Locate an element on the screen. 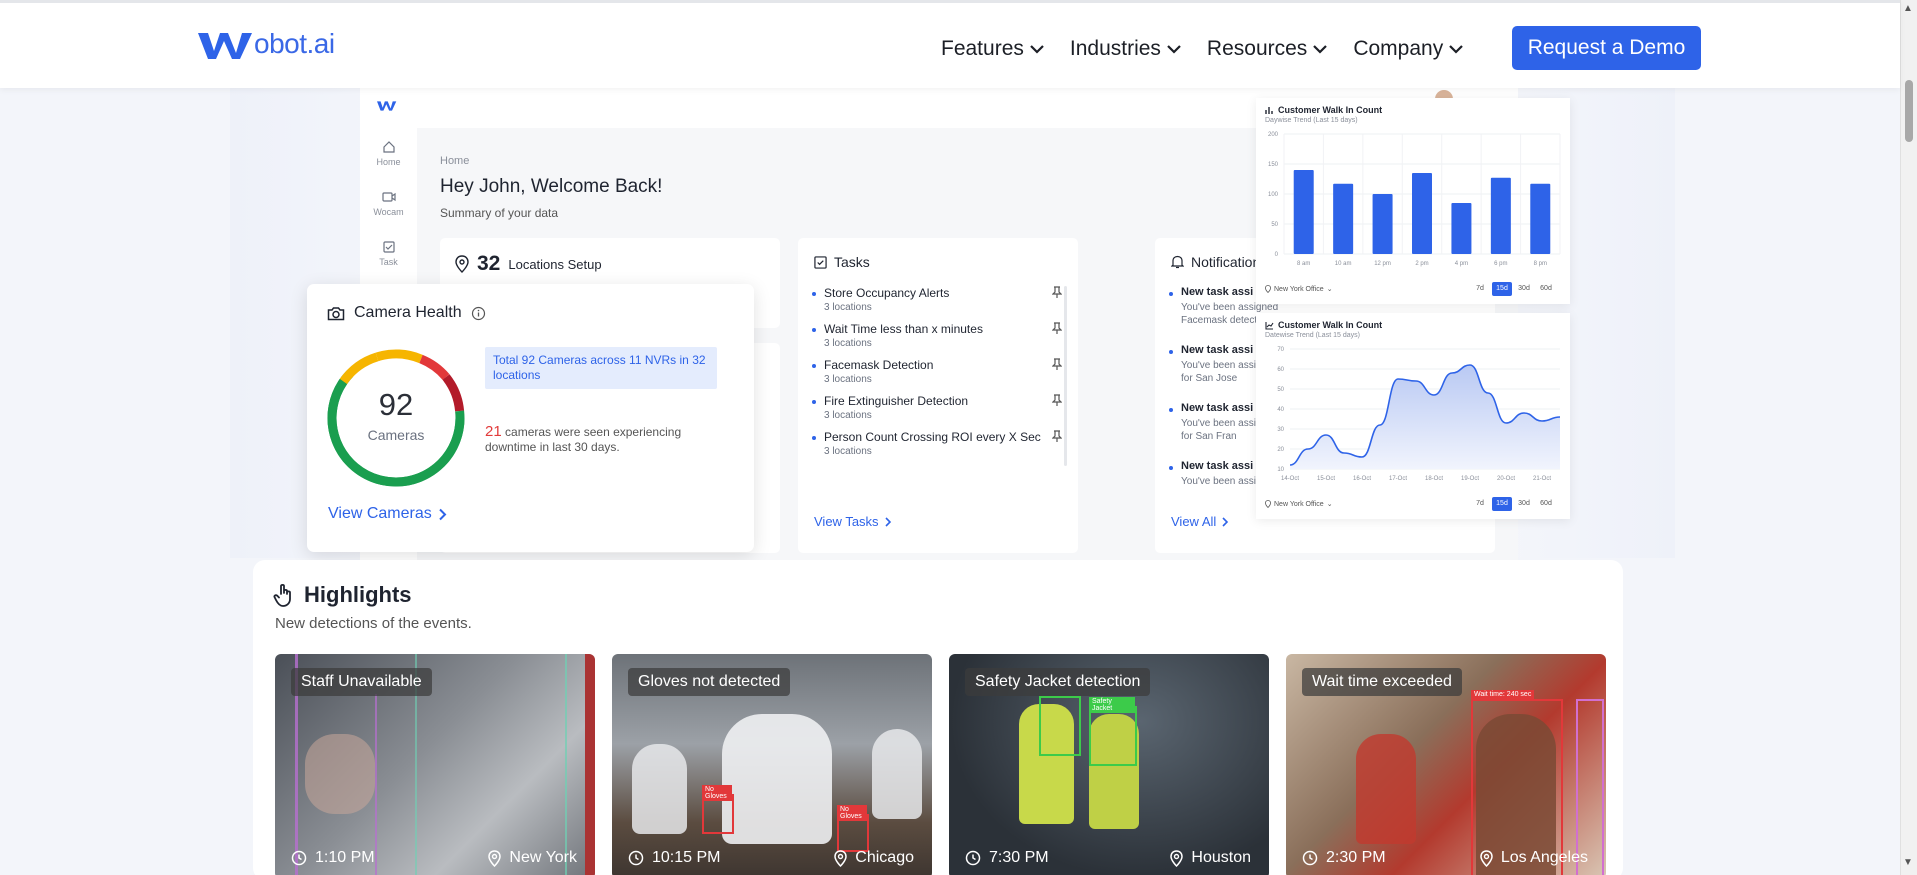  scroll-up-icon: ▲ is located at coordinates (1908, 8).